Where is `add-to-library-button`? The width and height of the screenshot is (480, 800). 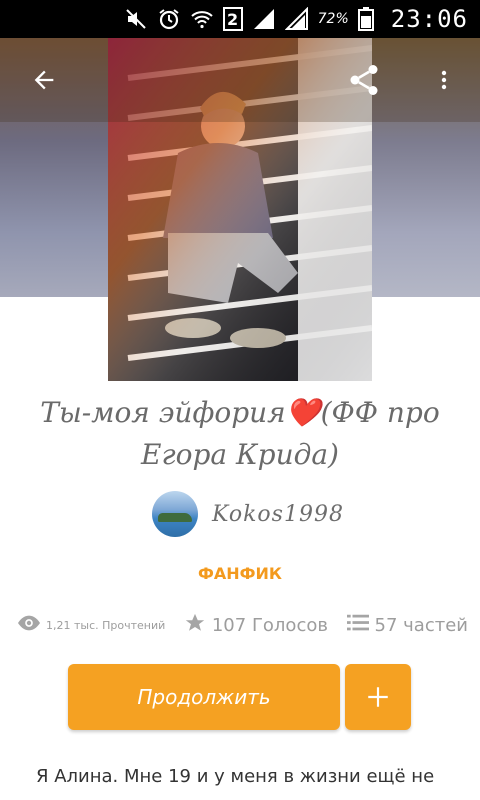 add-to-library-button is located at coordinates (378, 697).